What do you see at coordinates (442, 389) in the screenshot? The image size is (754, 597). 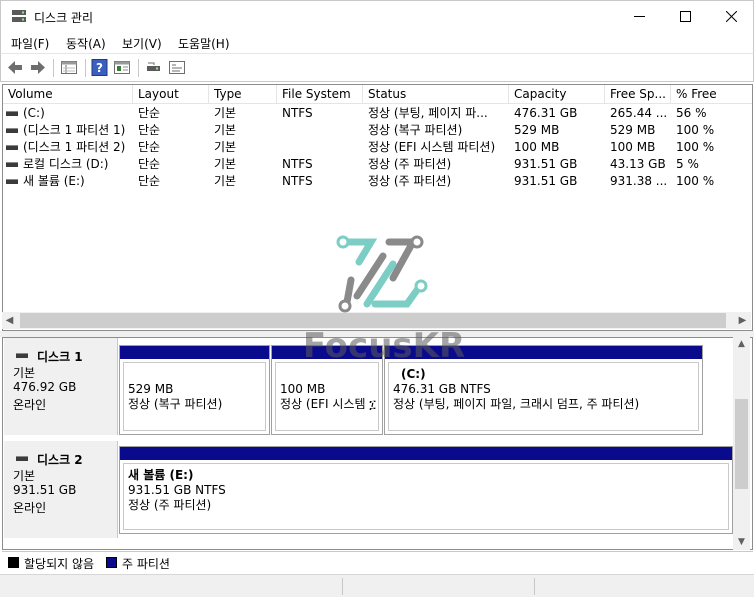 I see `partition-size: 476.31 GB NTFS` at bounding box center [442, 389].